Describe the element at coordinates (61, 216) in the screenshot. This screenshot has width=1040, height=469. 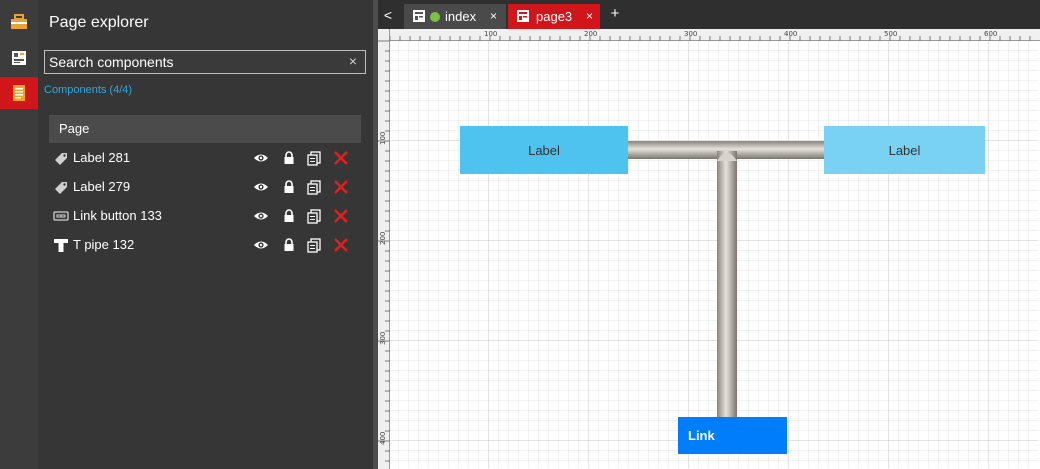
I see `link-button-icon` at that location.